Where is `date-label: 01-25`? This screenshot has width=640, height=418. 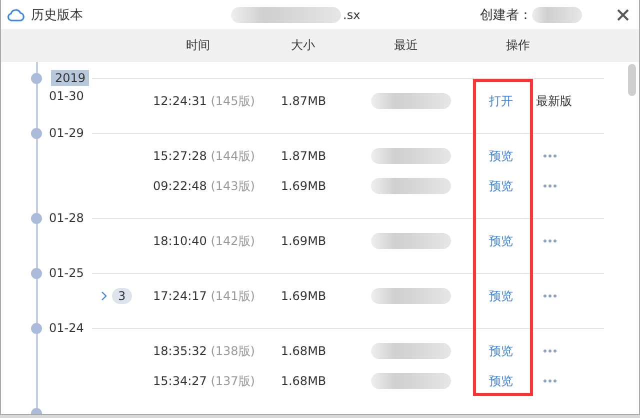
date-label: 01-25 is located at coordinates (67, 273).